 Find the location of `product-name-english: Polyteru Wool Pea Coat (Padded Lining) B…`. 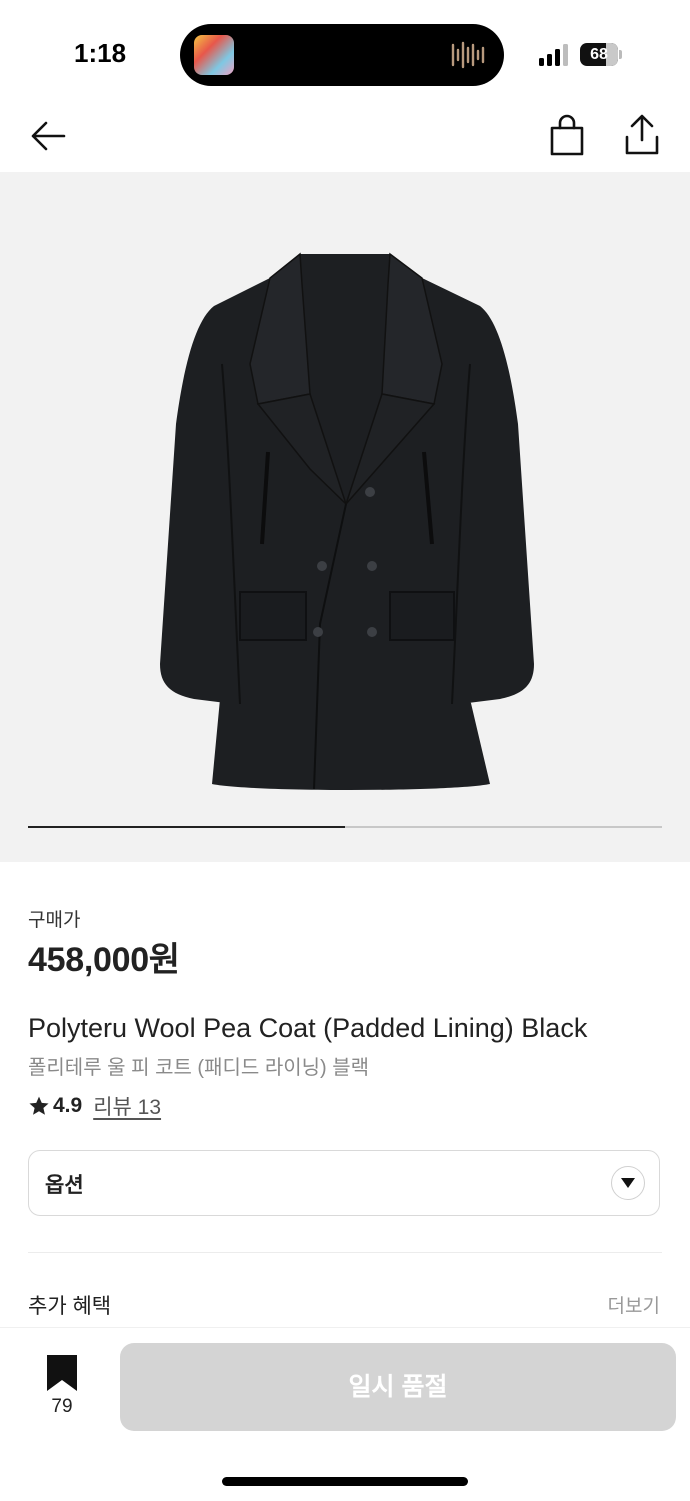

product-name-english: Polyteru Wool Pea Coat (Padded Lining) B… is located at coordinates (308, 1028).